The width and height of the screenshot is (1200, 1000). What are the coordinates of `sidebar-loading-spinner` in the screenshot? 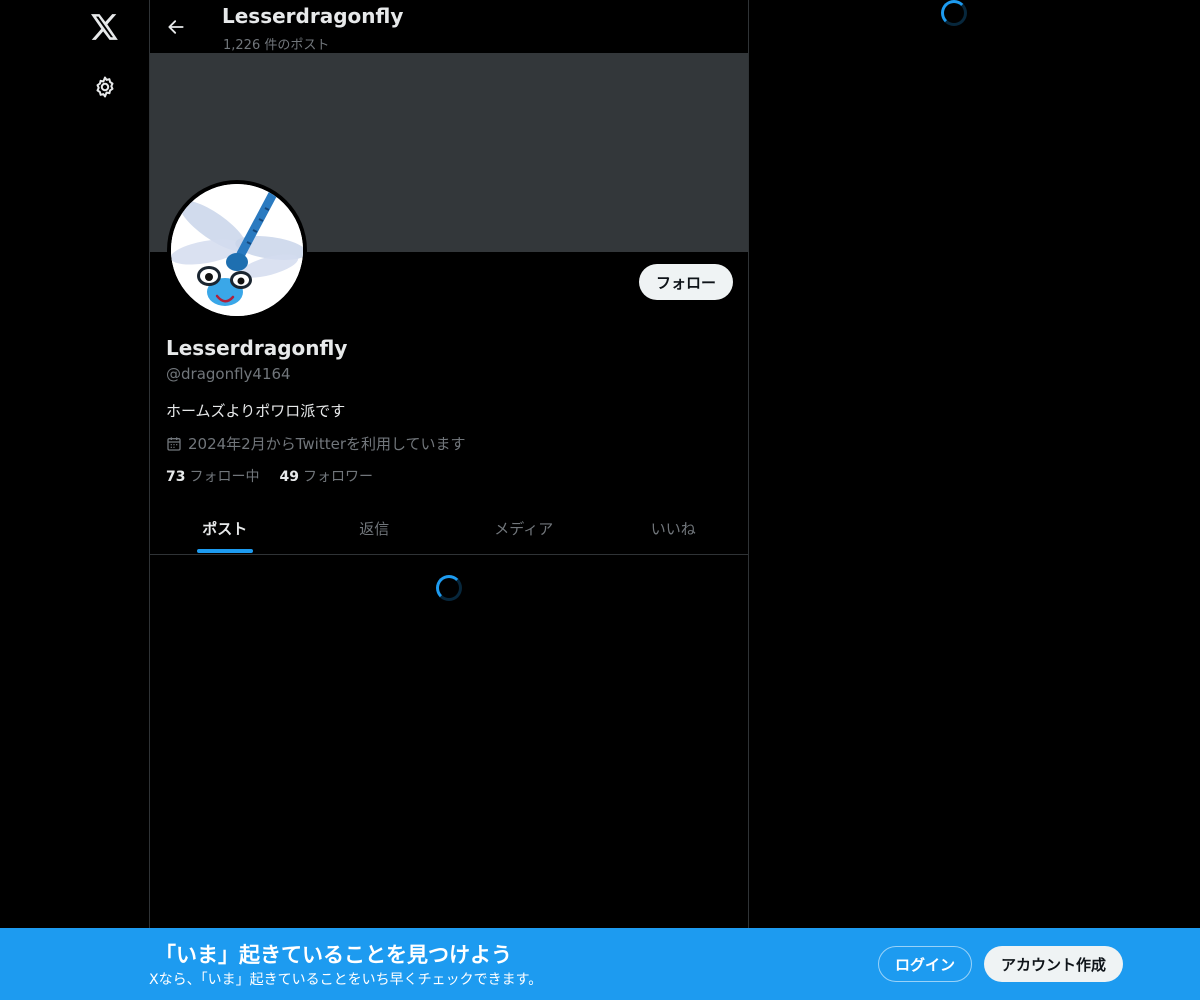 It's located at (954, 13).